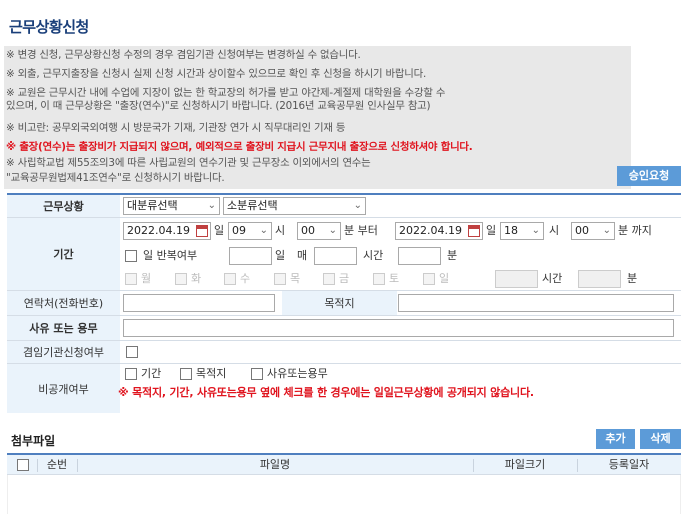 This screenshot has width=688, height=514. Describe the element at coordinates (295, 278) in the screenshot. I see `weekday-label: 목` at that location.